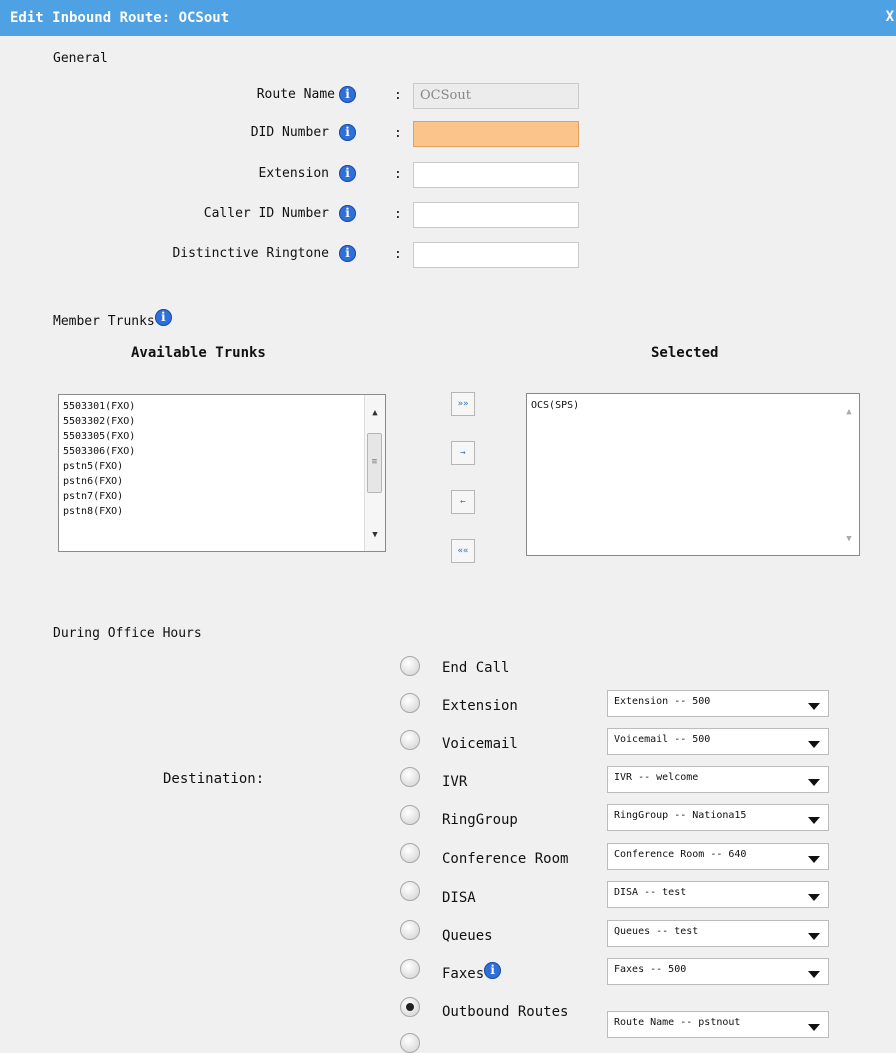  Describe the element at coordinates (693, 405) in the screenshot. I see `list-item: OCS(SPS)` at that location.